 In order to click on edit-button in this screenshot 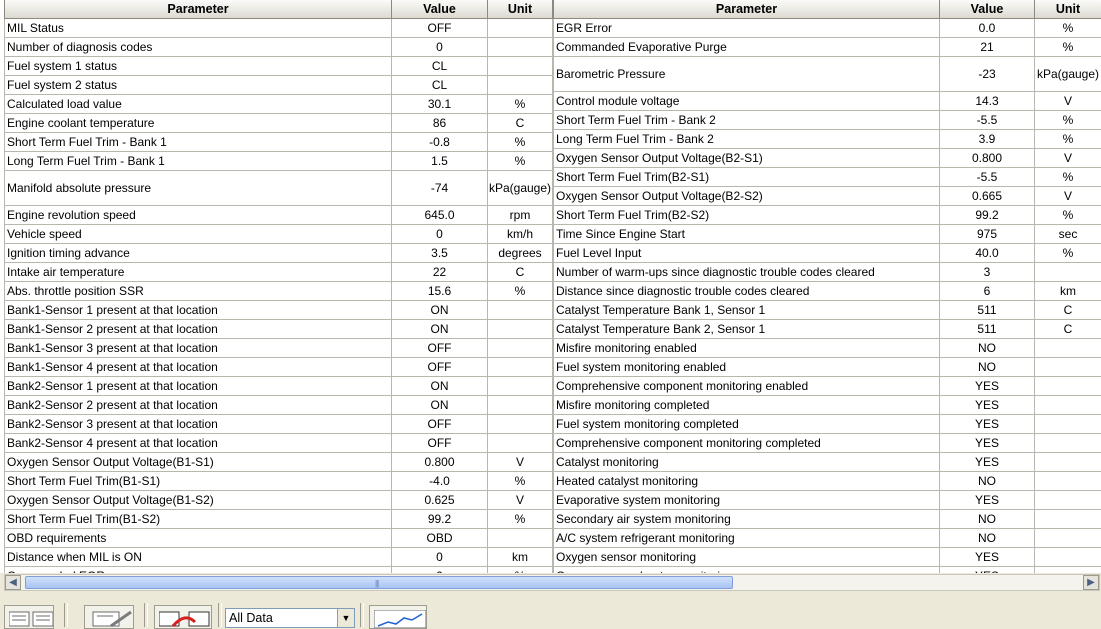, I will do `click(109, 617)`.